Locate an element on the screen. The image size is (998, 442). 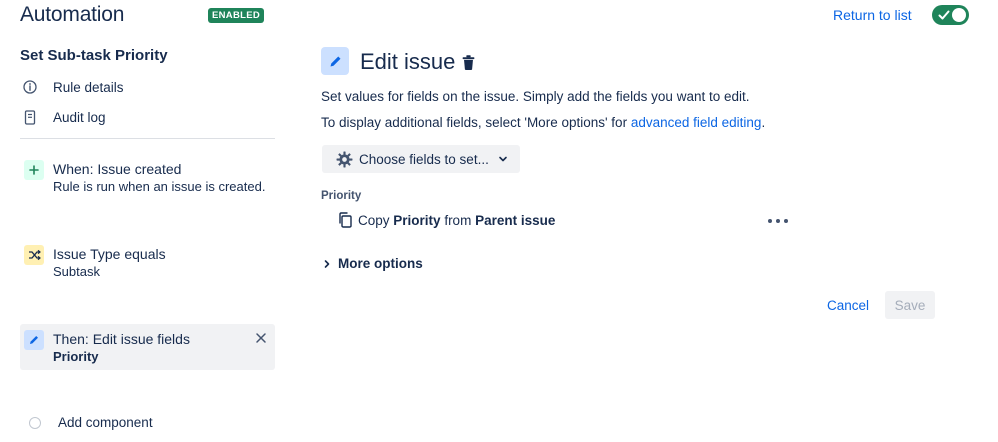
component-subtitle: Priority is located at coordinates (76, 356).